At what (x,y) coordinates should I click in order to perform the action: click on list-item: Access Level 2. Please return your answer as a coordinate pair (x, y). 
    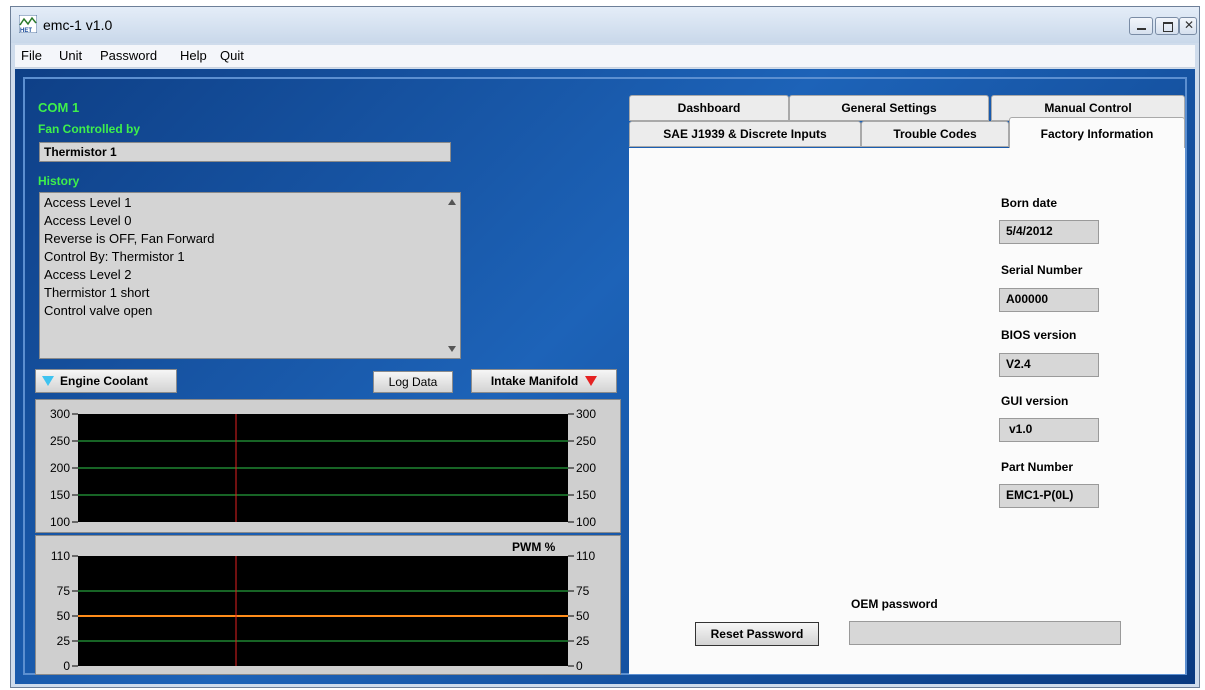
    Looking at the image, I should click on (88, 274).